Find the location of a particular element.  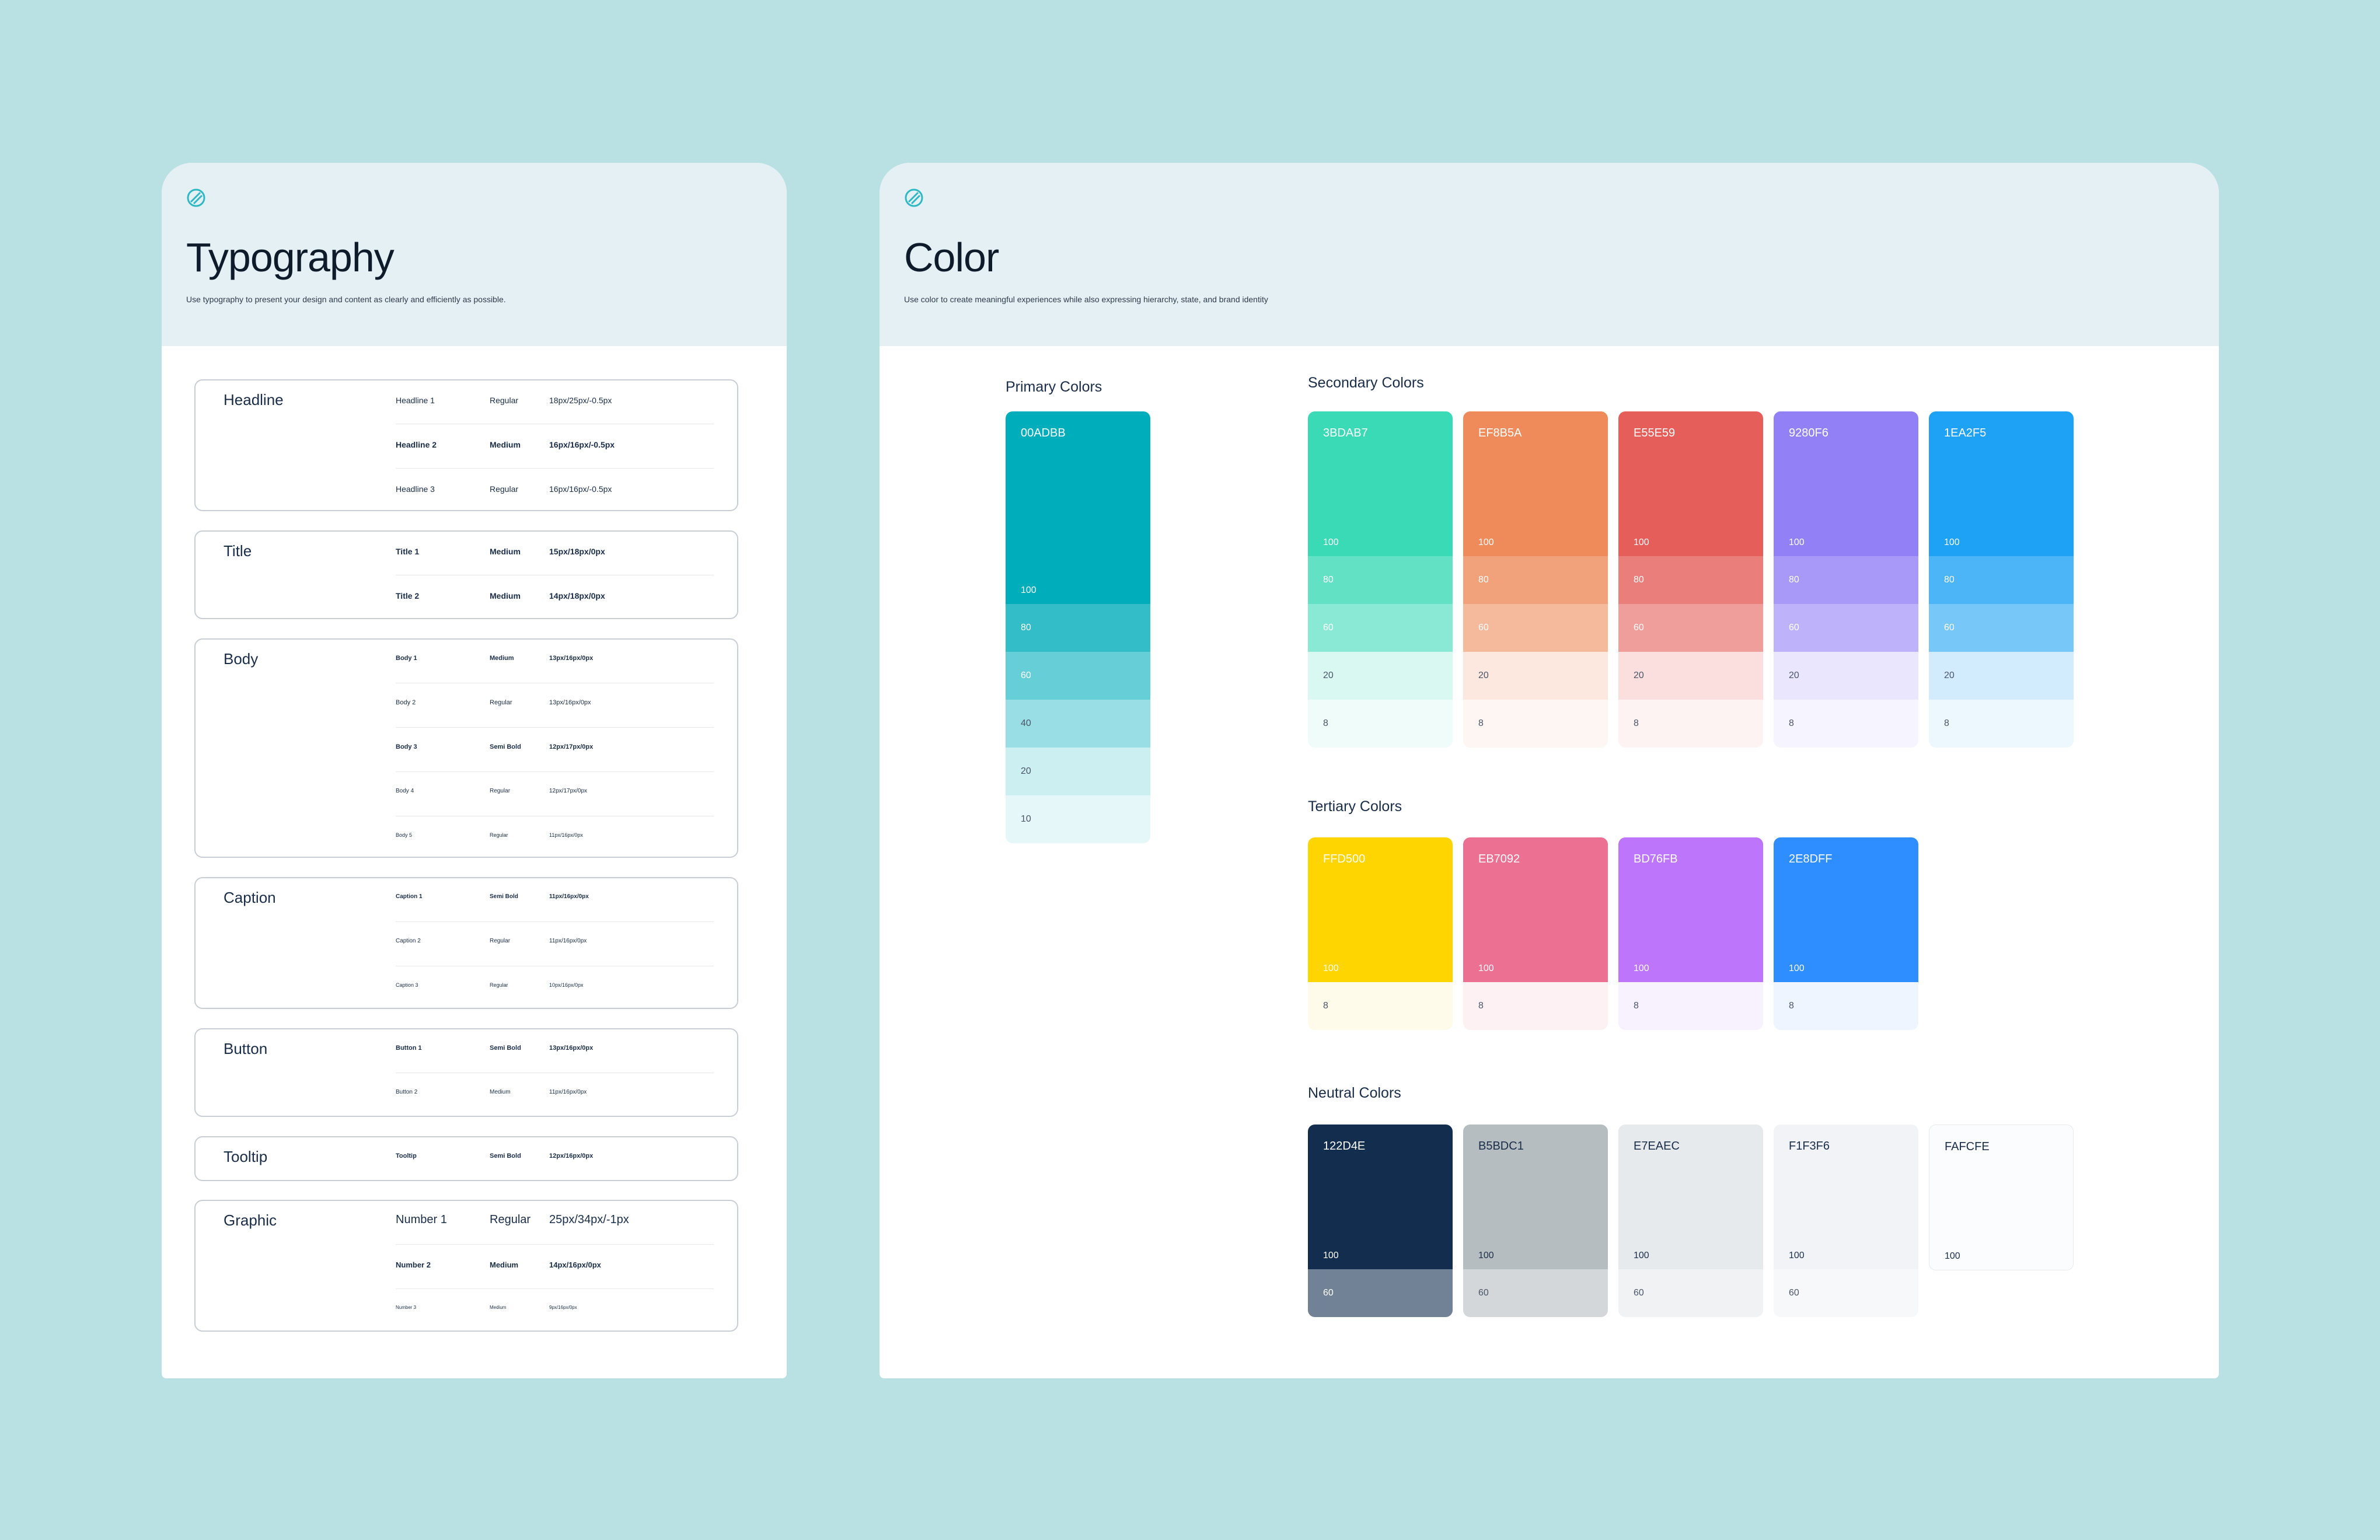

type-style-row: Body 3 Semi Bold 12px/17px/0px is located at coordinates (555, 750).